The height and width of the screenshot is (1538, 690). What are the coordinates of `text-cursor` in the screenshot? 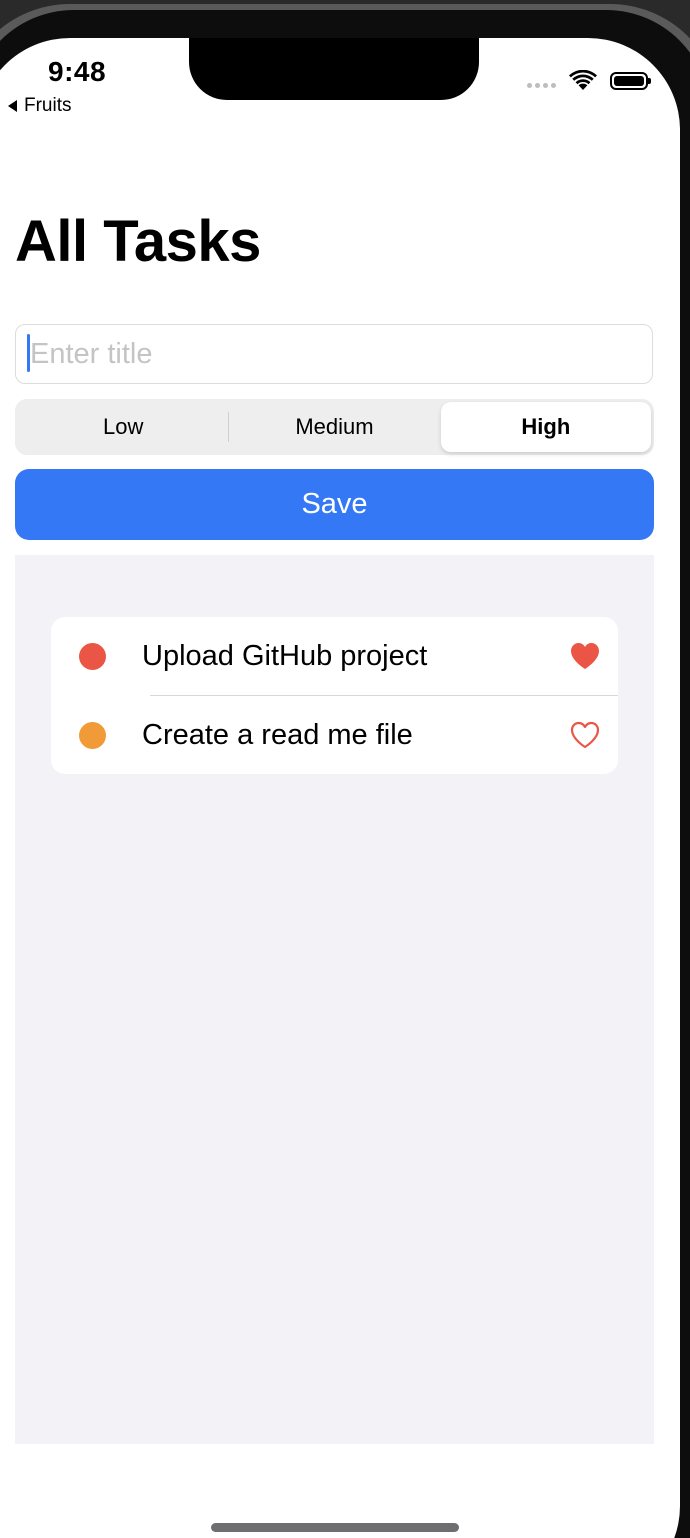 It's located at (28, 353).